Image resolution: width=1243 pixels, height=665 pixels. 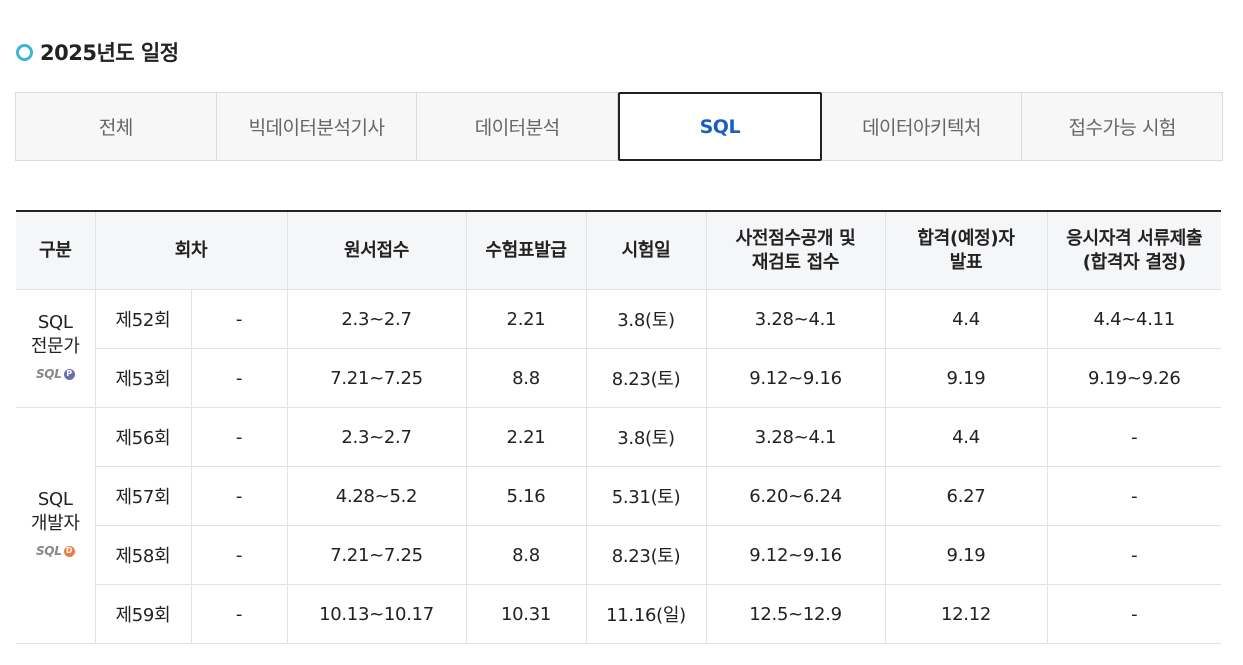 I want to click on cell-round: 제58회, so click(x=143, y=555).